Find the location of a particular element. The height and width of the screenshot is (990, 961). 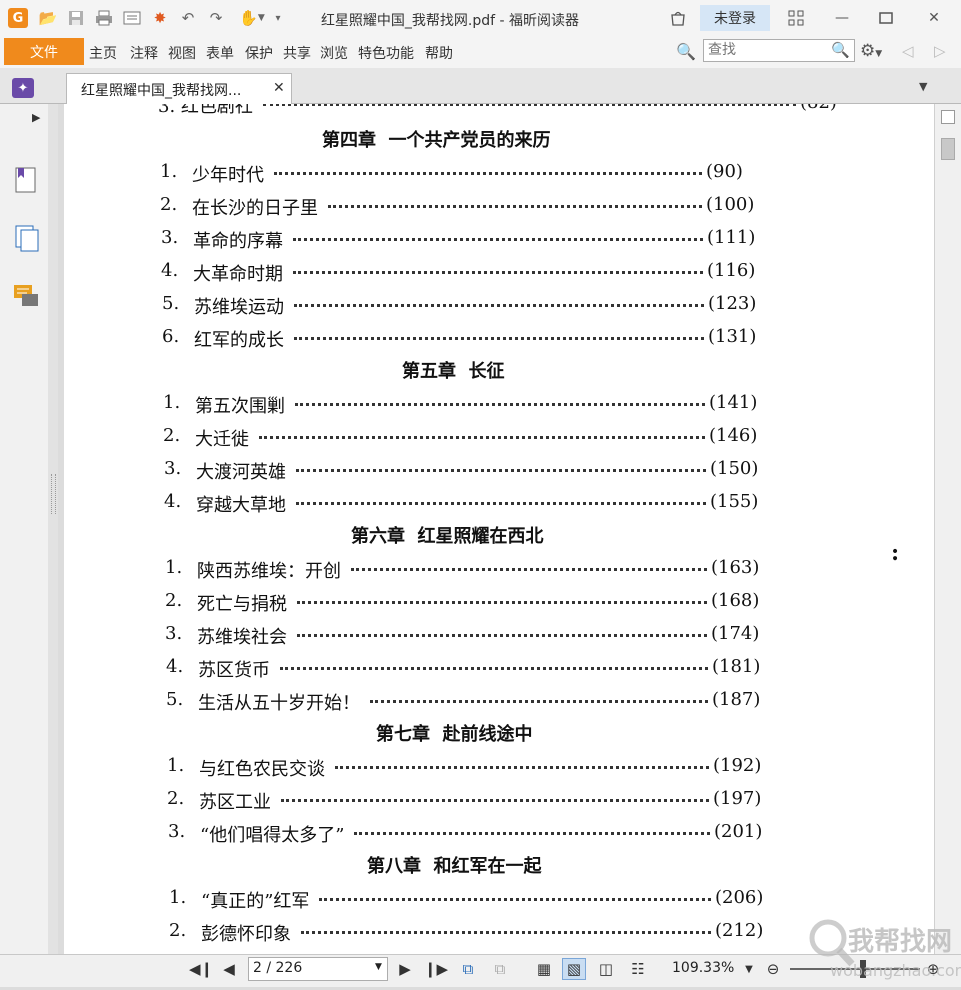

app-logo-icon: G is located at coordinates (18, 18).